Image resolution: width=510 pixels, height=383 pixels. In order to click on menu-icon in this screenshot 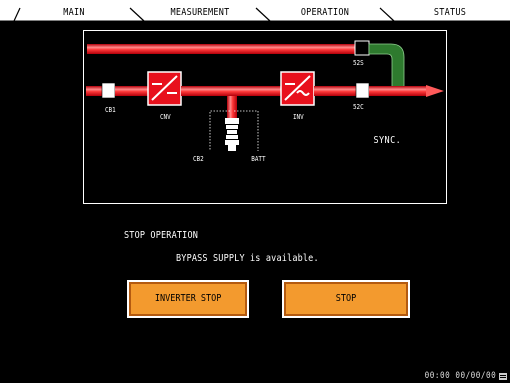, I will do `click(503, 376)`.